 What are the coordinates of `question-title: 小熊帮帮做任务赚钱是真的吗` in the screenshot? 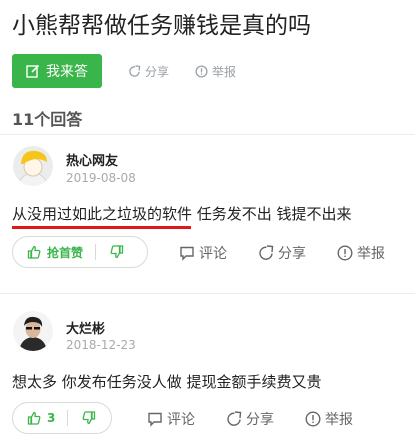 It's located at (161, 26).